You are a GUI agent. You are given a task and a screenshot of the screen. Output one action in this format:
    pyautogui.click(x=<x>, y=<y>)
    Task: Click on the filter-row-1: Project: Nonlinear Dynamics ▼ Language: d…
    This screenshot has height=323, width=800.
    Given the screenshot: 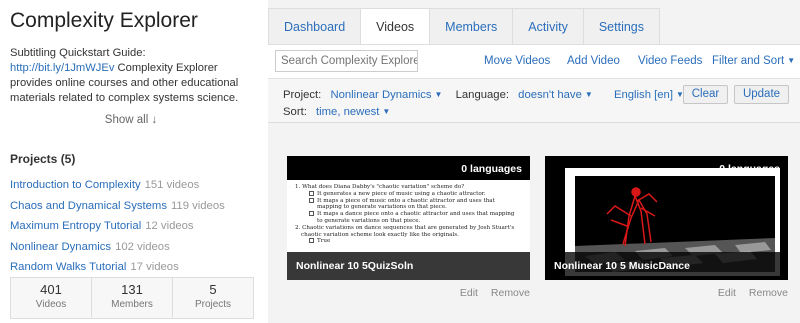 What is the action you would take?
    pyautogui.click(x=483, y=95)
    